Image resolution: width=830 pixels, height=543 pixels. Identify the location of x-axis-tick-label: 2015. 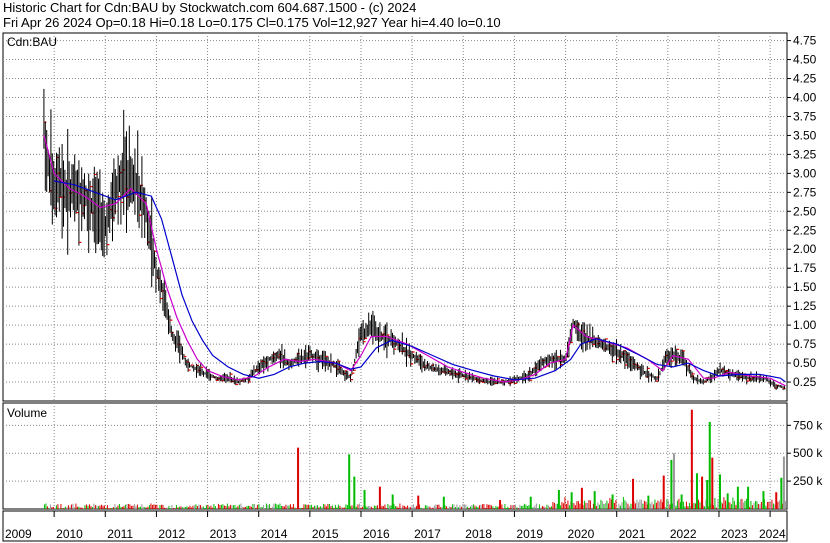
(325, 534).